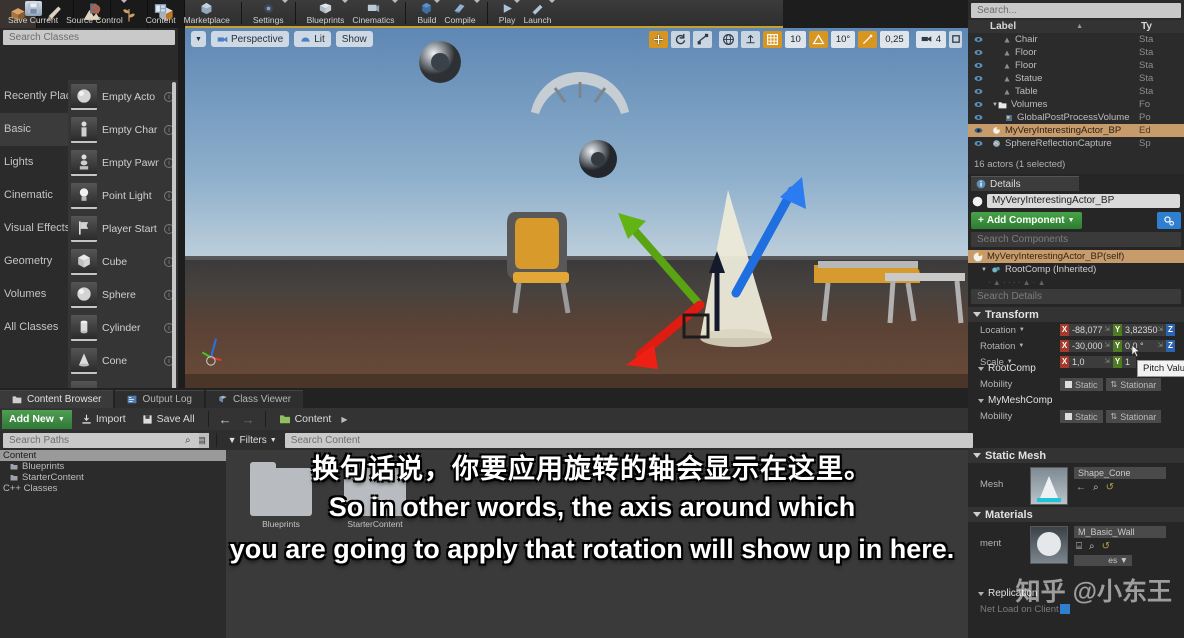 The image size is (1184, 638). Describe the element at coordinates (1022, 330) in the screenshot. I see `chevron-down-icon: ▼` at that location.